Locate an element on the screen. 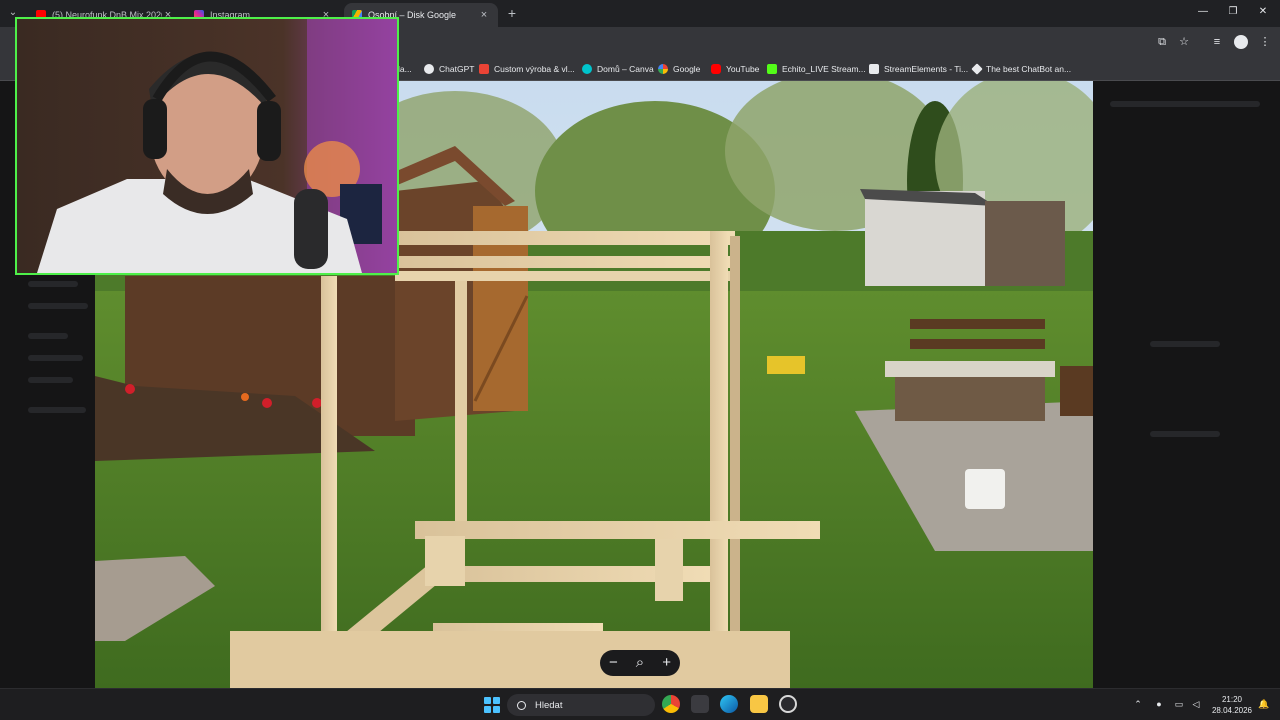  bookmark-label: YouTube is located at coordinates (743, 69).